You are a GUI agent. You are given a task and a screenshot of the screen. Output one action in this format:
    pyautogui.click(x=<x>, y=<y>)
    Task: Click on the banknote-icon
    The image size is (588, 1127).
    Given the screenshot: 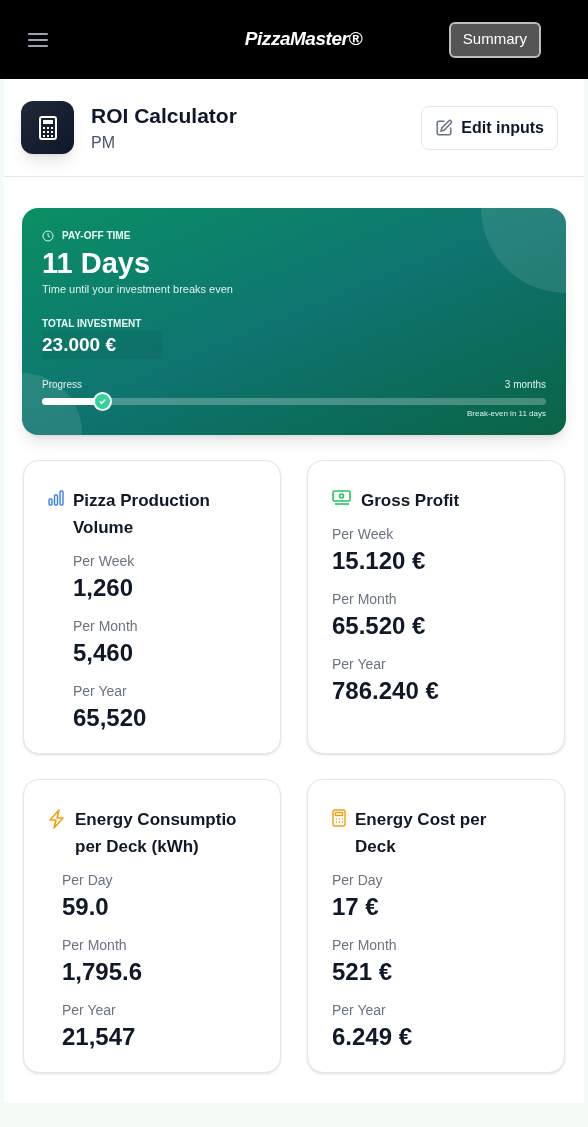 What is the action you would take?
    pyautogui.click(x=342, y=498)
    